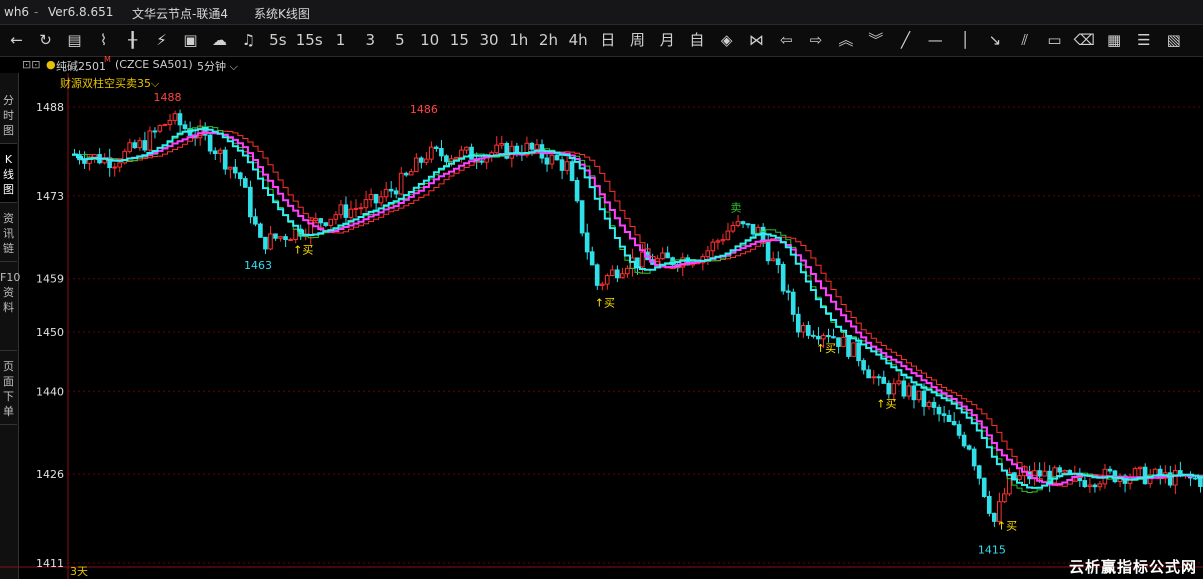  I want to click on sell-signal: 卖, so click(735, 207).